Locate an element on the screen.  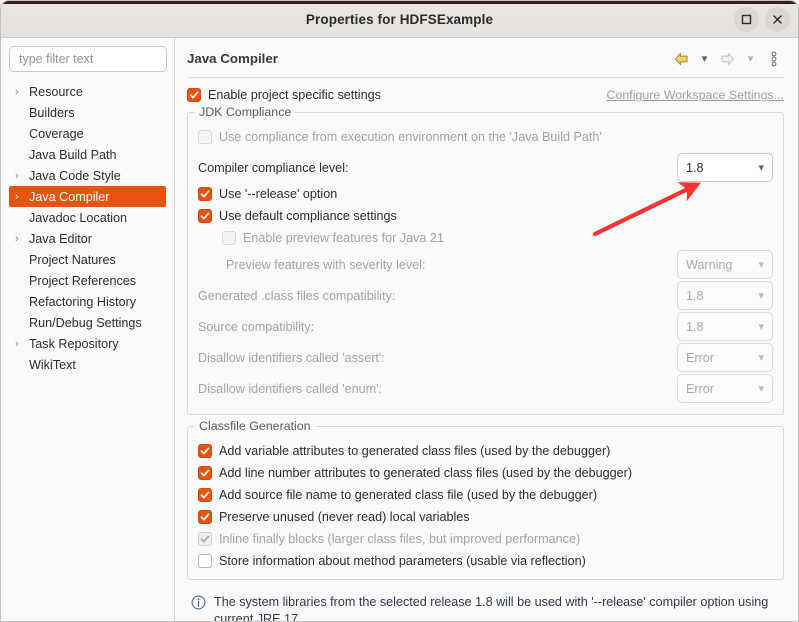
sidebar-item-label: Resource is located at coordinates (56, 91).